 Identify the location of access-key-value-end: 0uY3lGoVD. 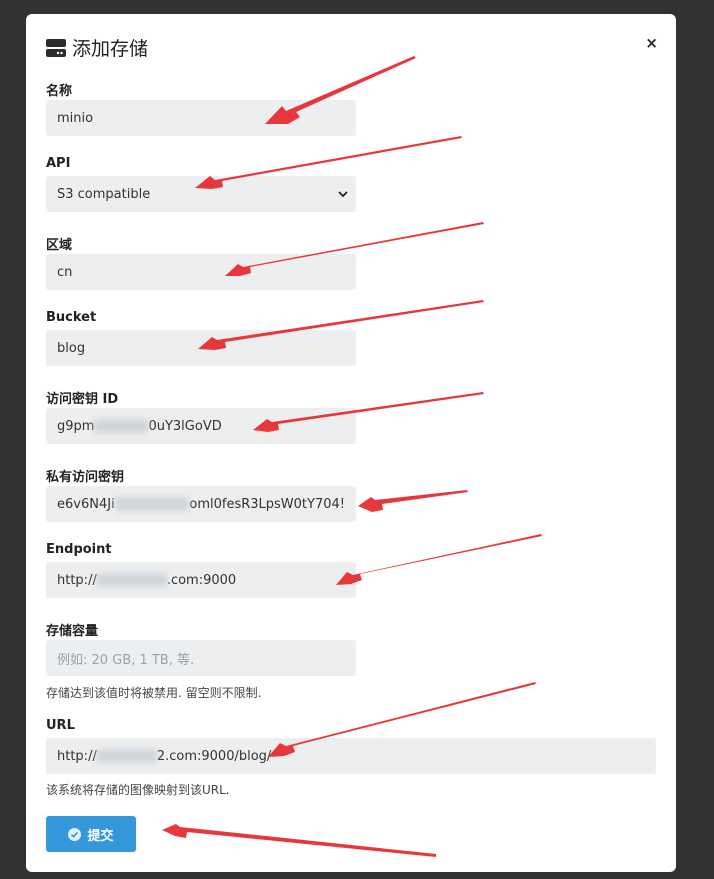
(185, 426).